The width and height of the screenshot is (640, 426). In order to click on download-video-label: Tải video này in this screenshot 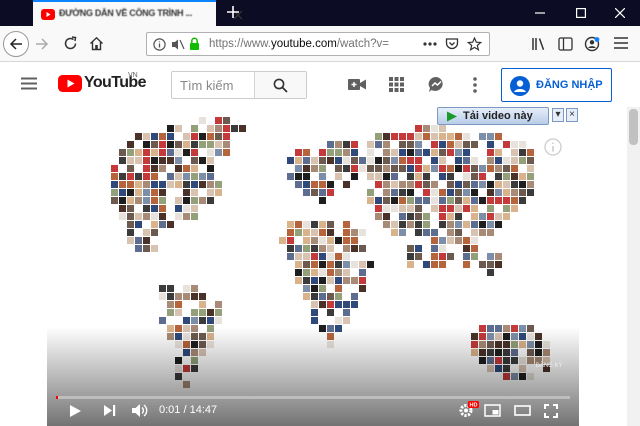, I will do `click(498, 116)`.